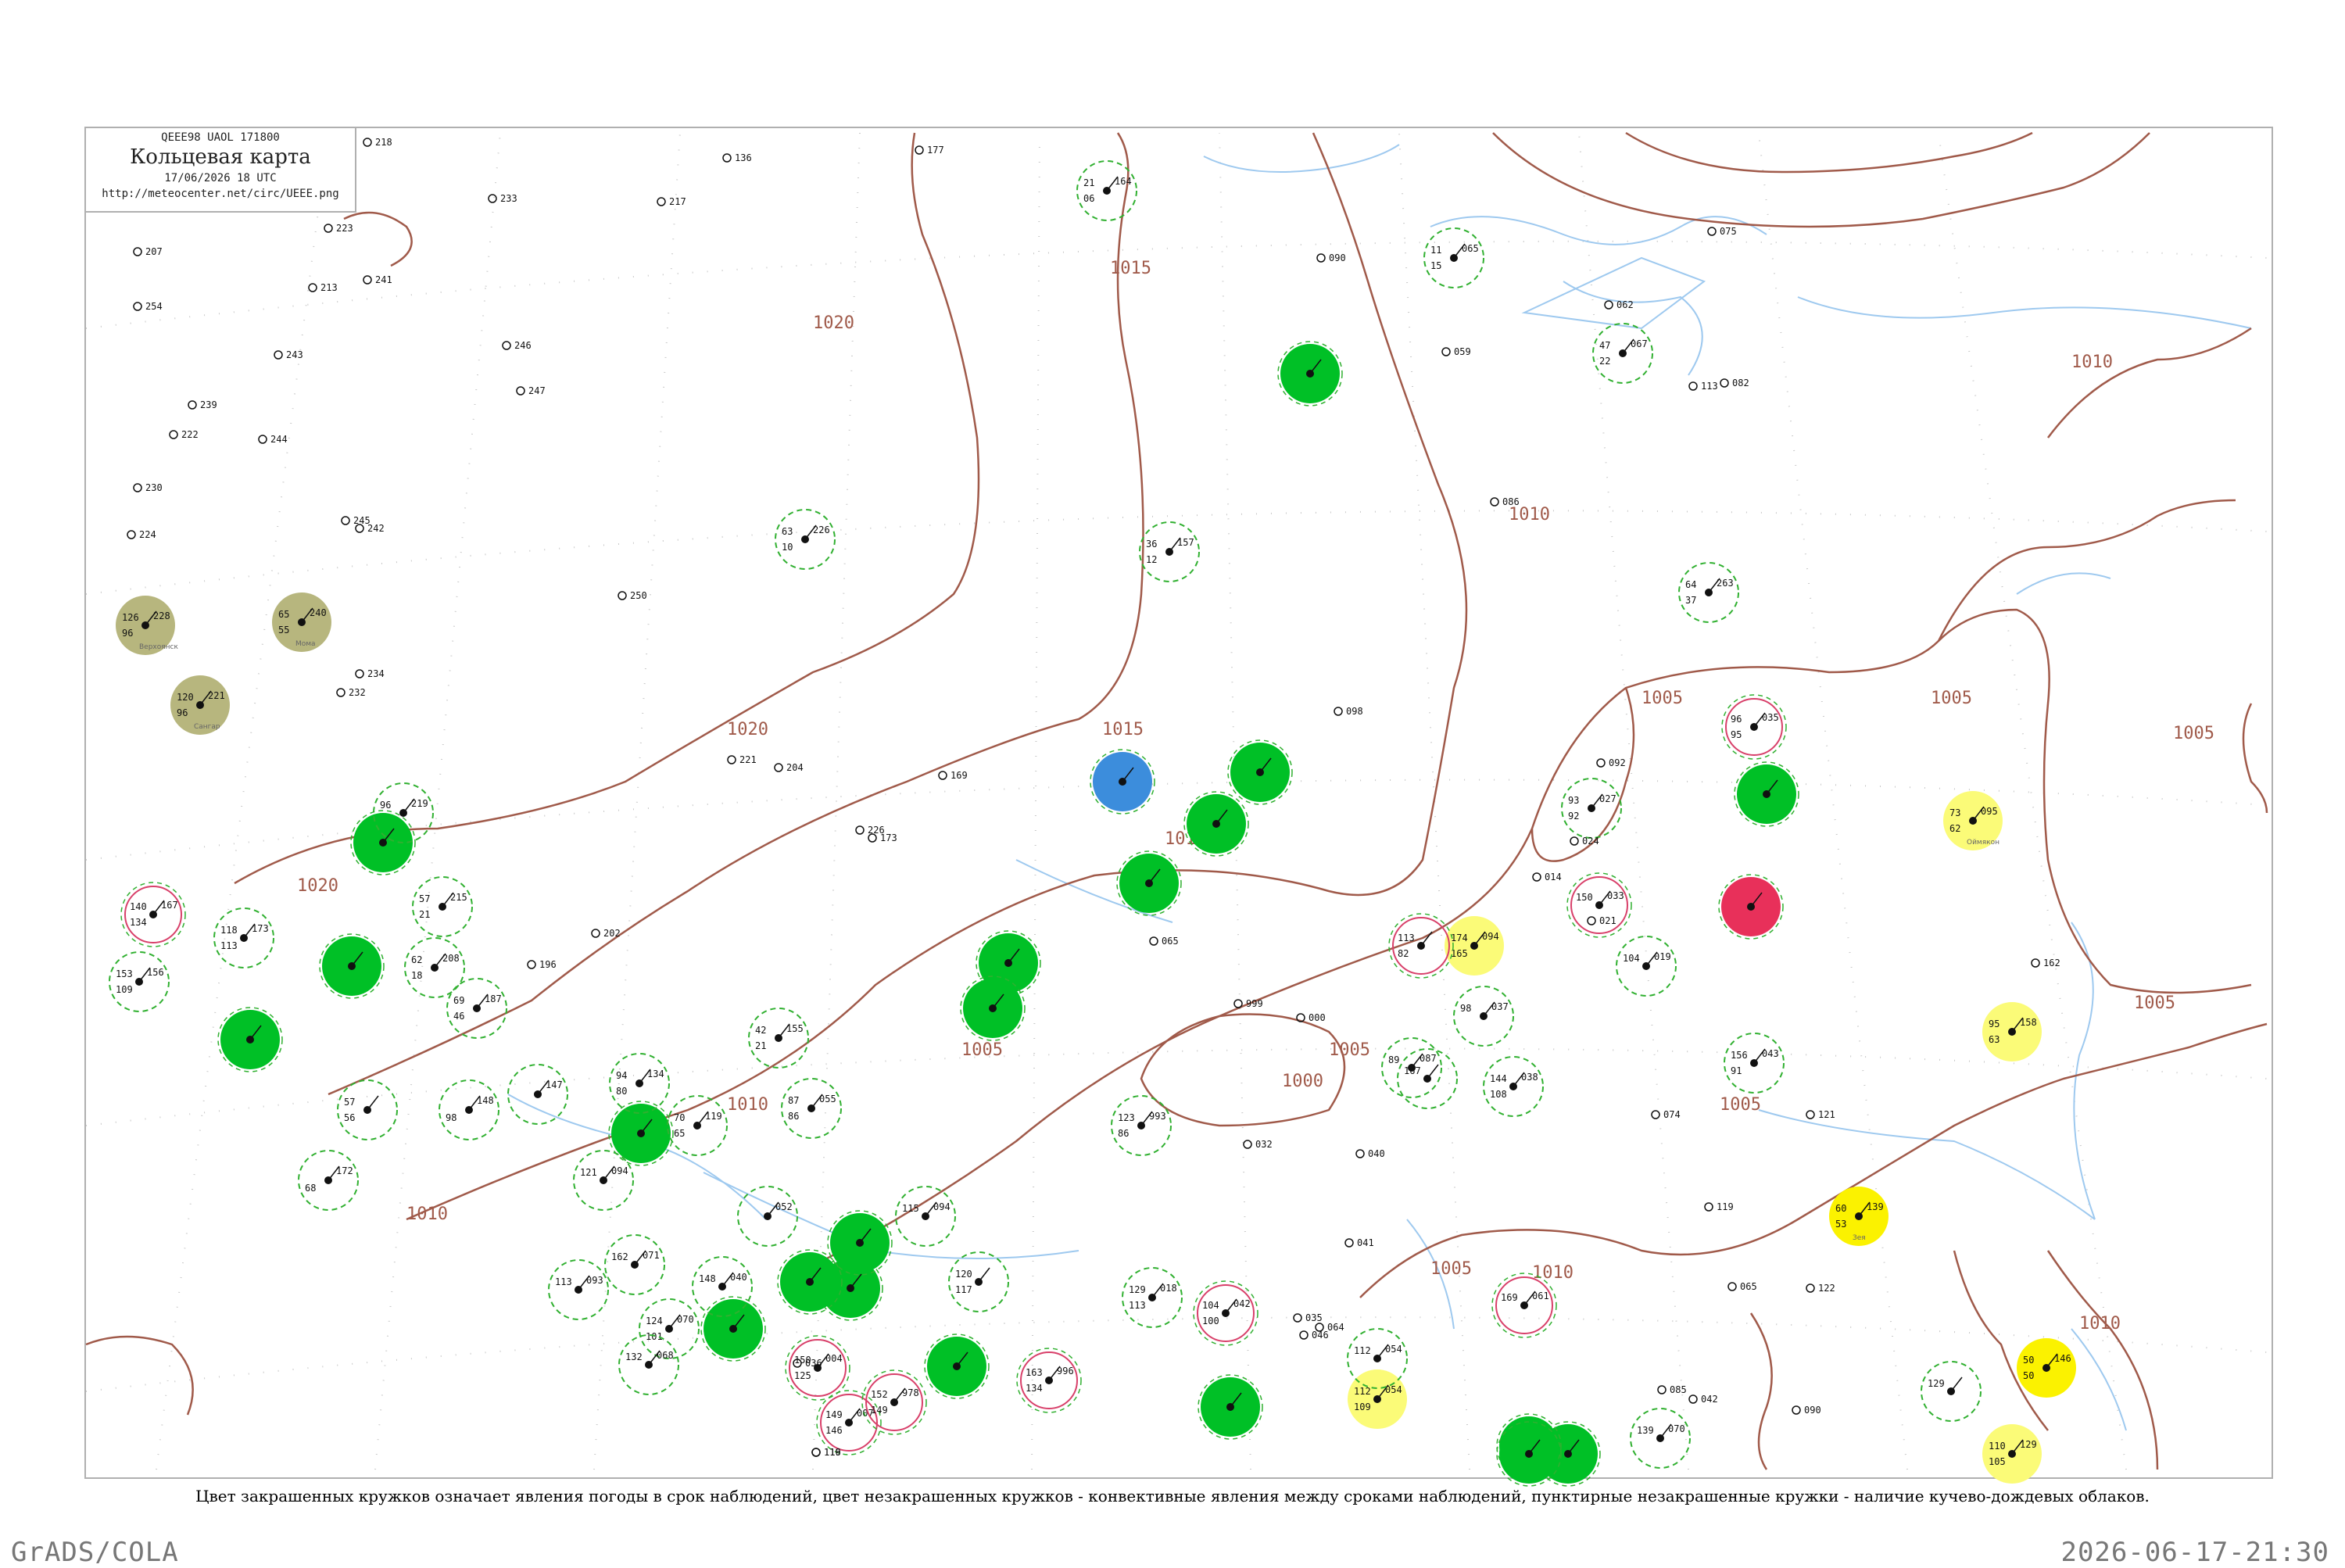 The height and width of the screenshot is (1568, 2345). I want to click on source-url: http://meteocenter.net/circ/UEEE.png, so click(220, 194).